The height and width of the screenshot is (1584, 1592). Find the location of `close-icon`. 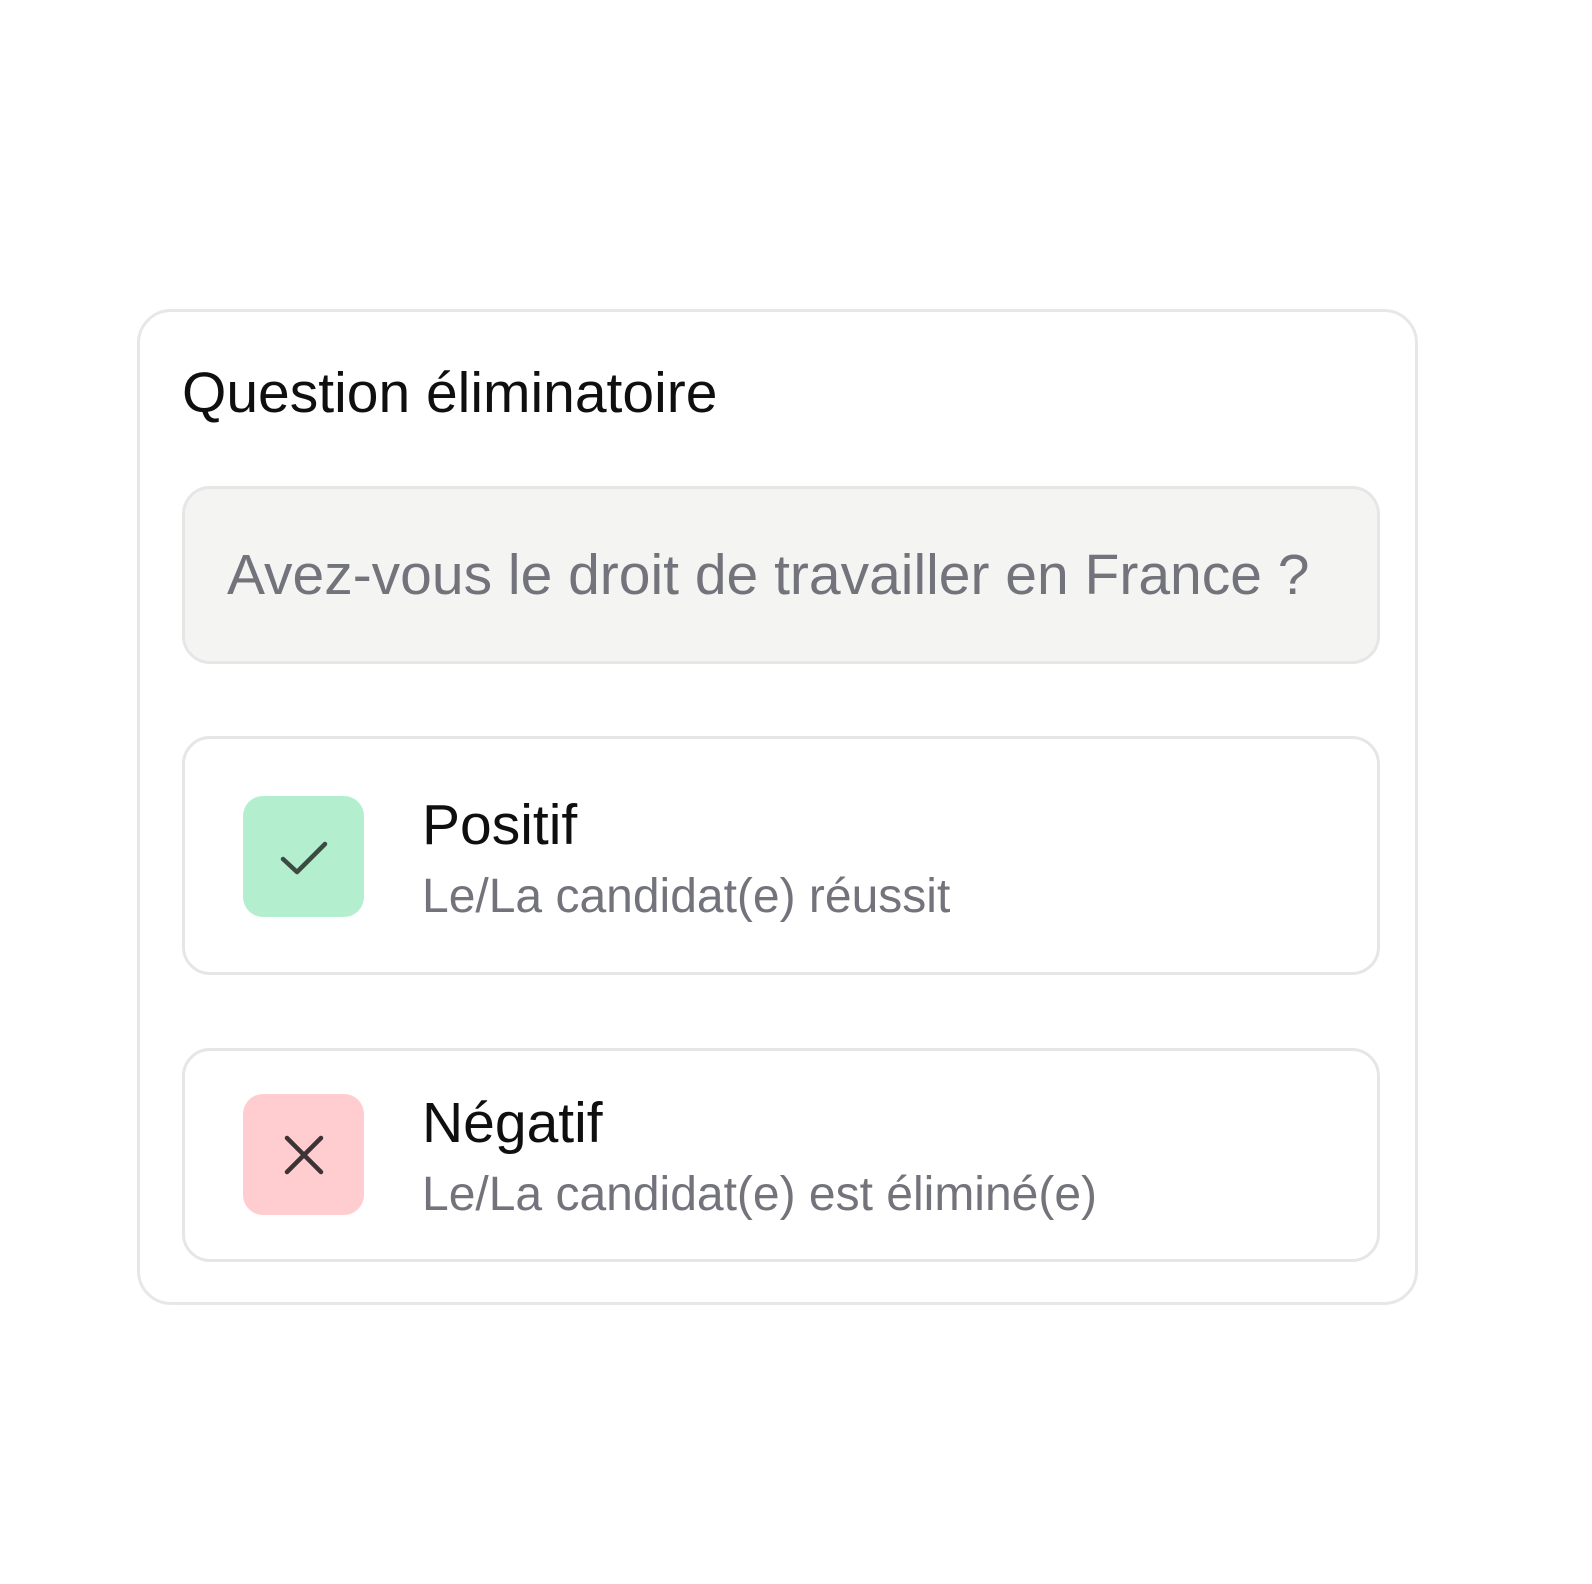

close-icon is located at coordinates (303, 1154).